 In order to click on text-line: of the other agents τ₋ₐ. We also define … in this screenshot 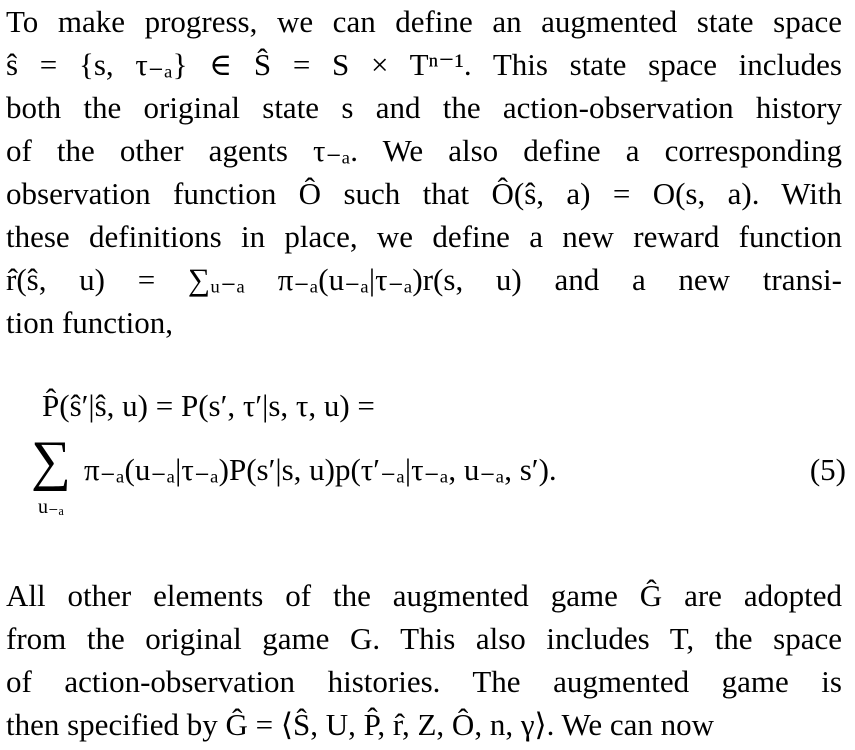, I will do `click(424, 150)`.